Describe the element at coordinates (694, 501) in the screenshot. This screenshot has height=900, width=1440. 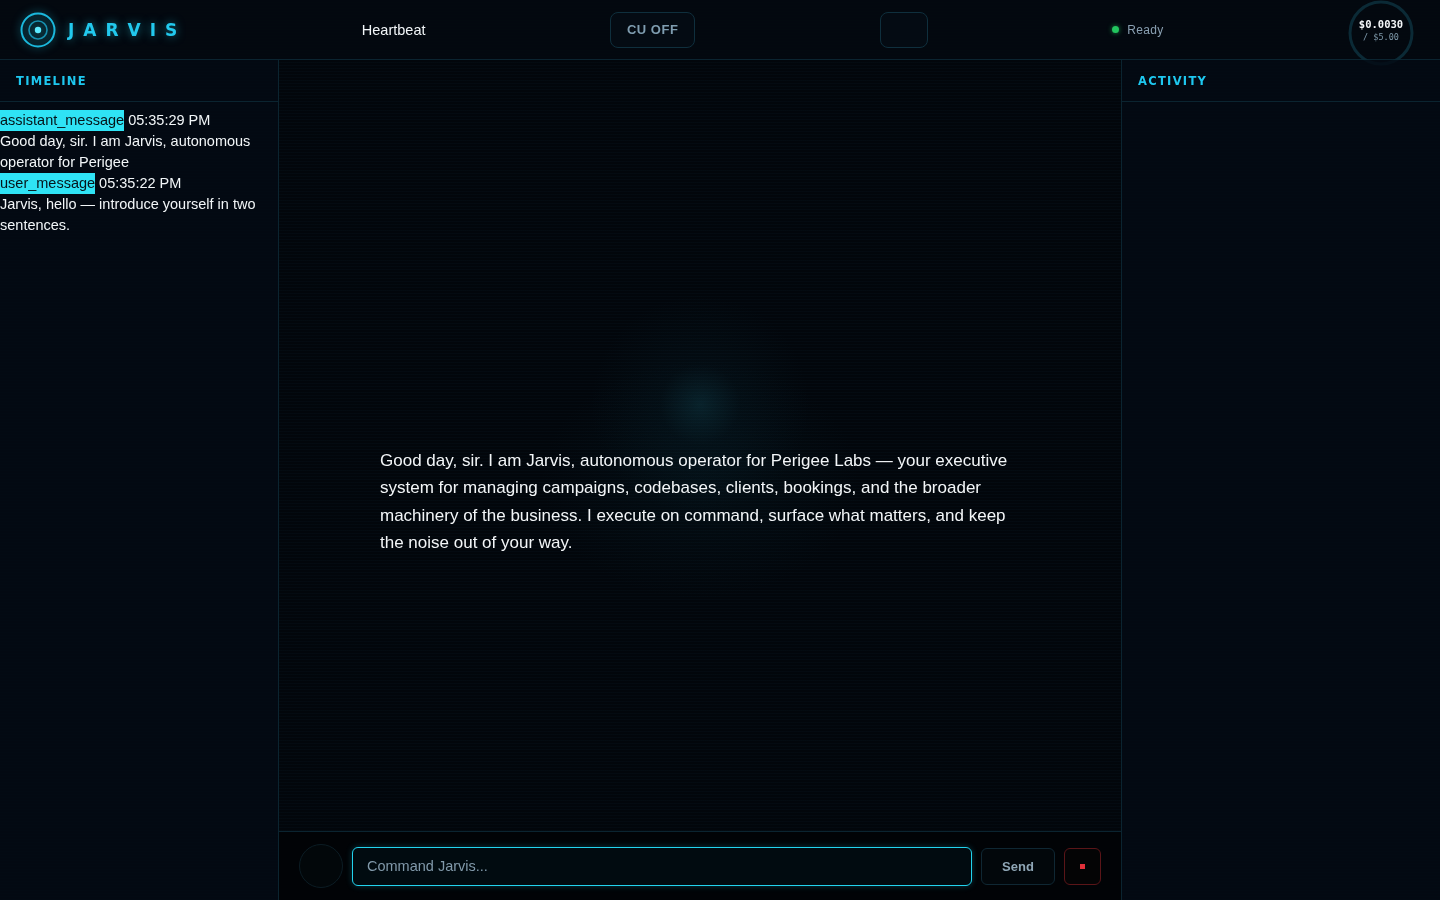
I see `assistant-message: Good day, sir. I am Jarvis, autonomous operator for Perigee Labs — your executive system for managing campaigns, codebases, clients, bookings, and the broader machinery of the business. I execute on command, surface what matters, and keep the noise out of your way.` at that location.